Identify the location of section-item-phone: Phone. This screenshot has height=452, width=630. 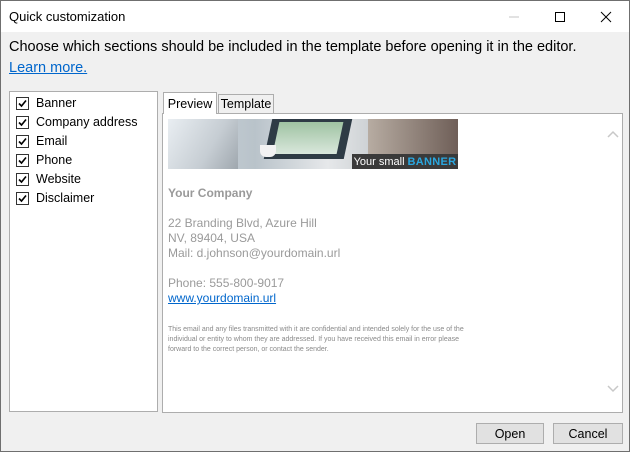
(44, 160).